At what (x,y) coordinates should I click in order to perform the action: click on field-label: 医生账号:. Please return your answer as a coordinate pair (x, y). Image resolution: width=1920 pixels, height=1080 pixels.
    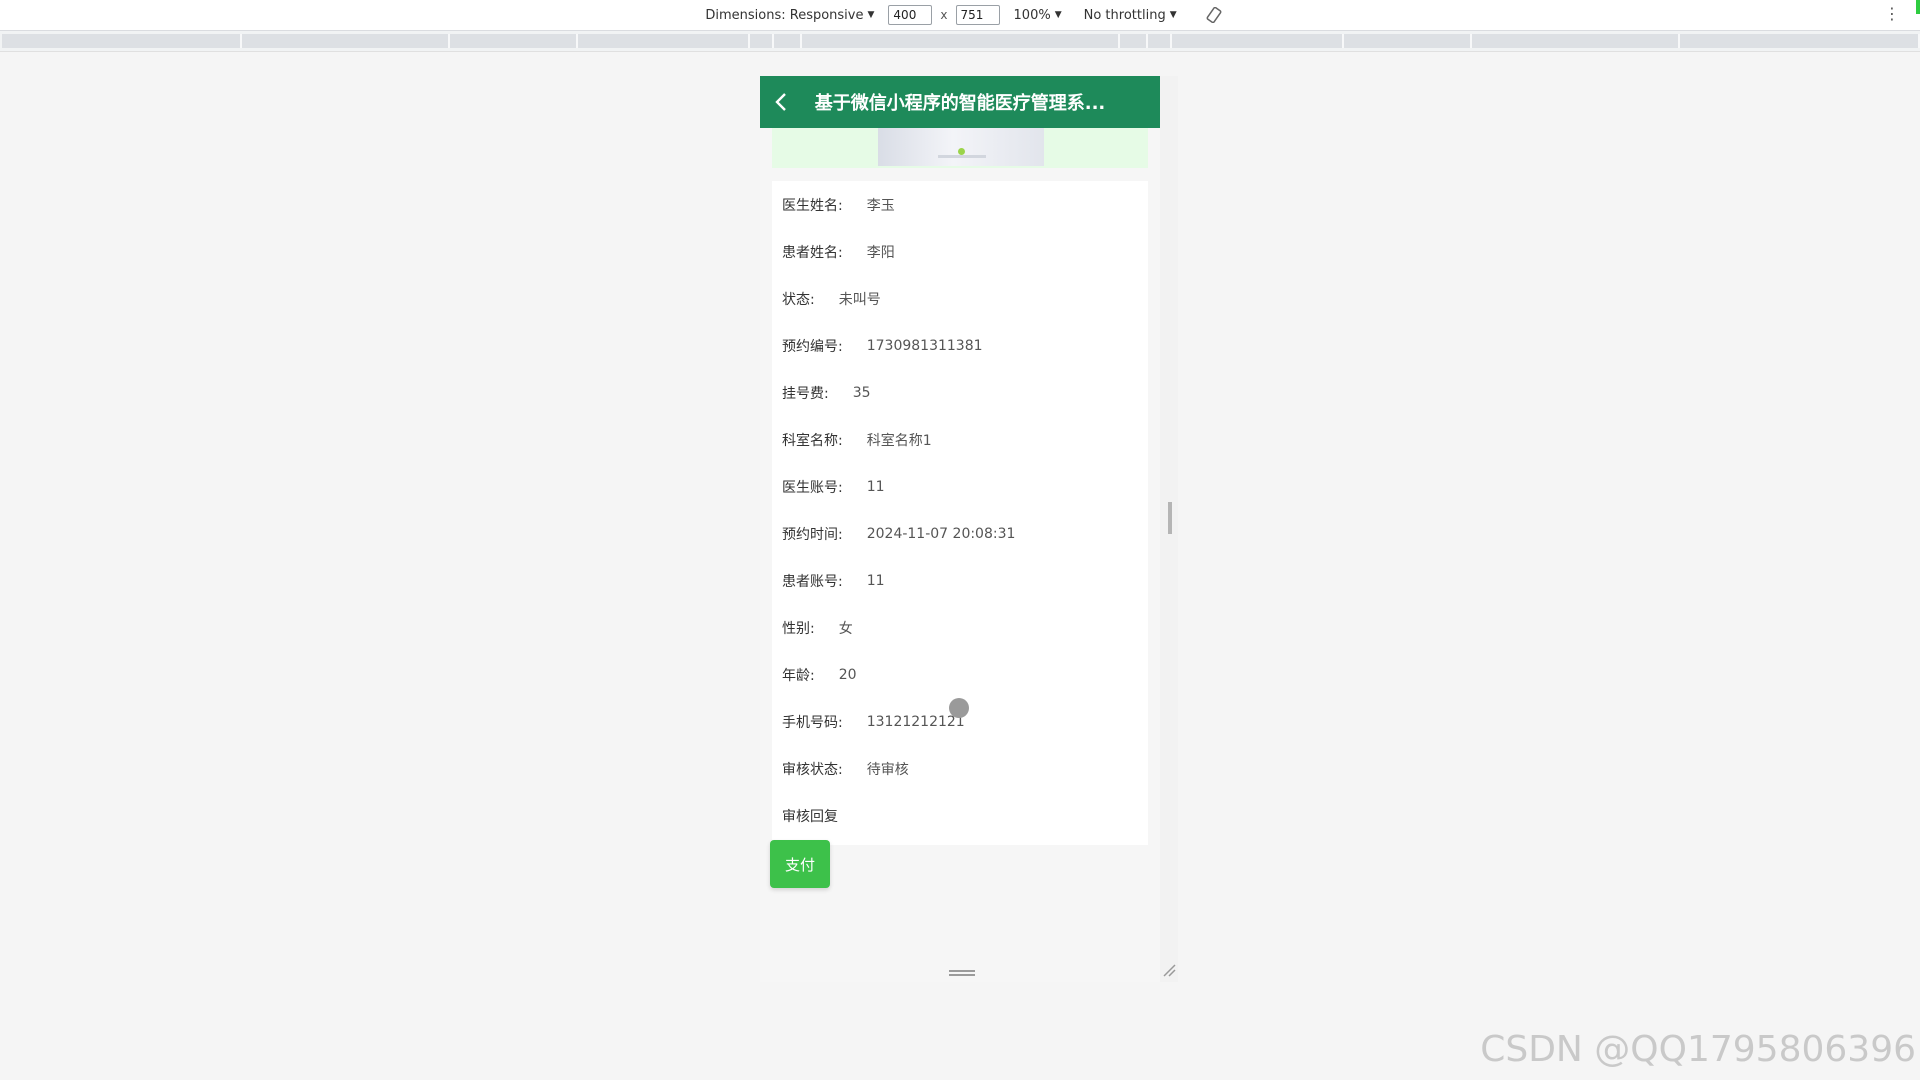
    Looking at the image, I should click on (812, 488).